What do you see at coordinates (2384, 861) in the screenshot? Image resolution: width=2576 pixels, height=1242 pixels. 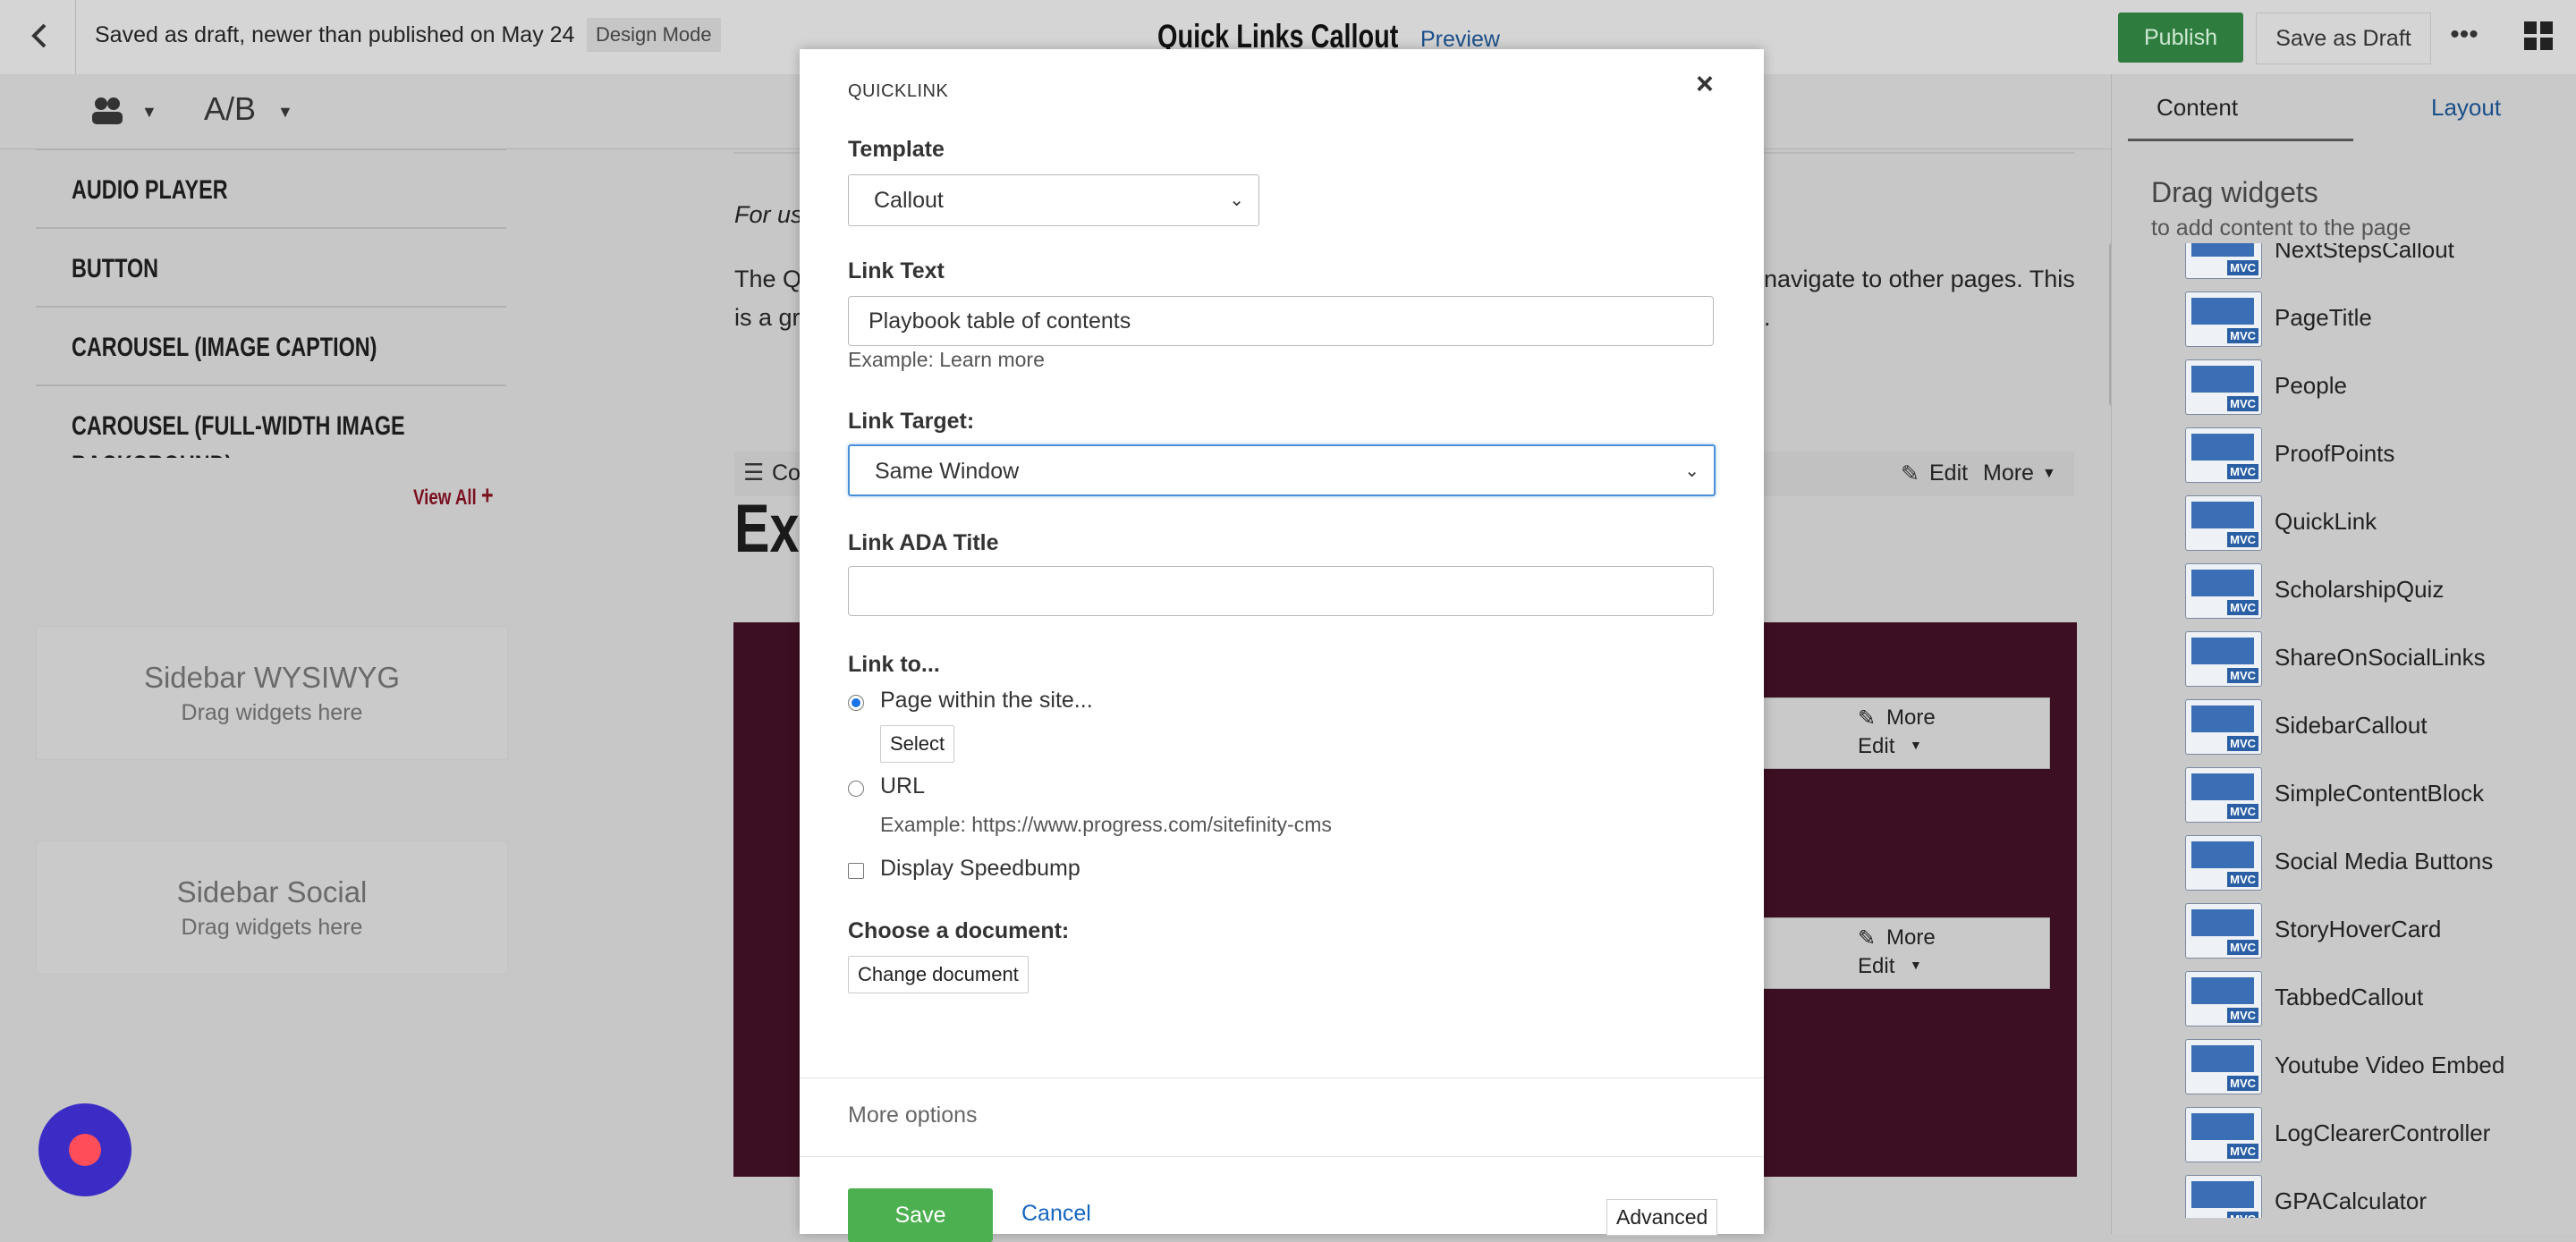 I see `widget-label: Social Media Buttons` at bounding box center [2384, 861].